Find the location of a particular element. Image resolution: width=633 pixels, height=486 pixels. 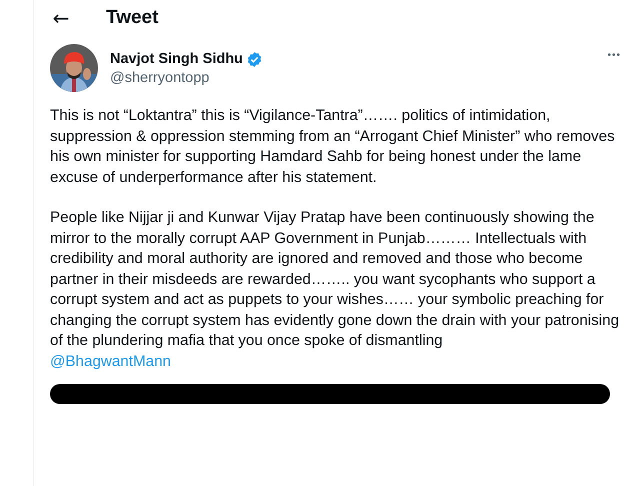

author-handle: @sherryontopp is located at coordinates (359, 78).